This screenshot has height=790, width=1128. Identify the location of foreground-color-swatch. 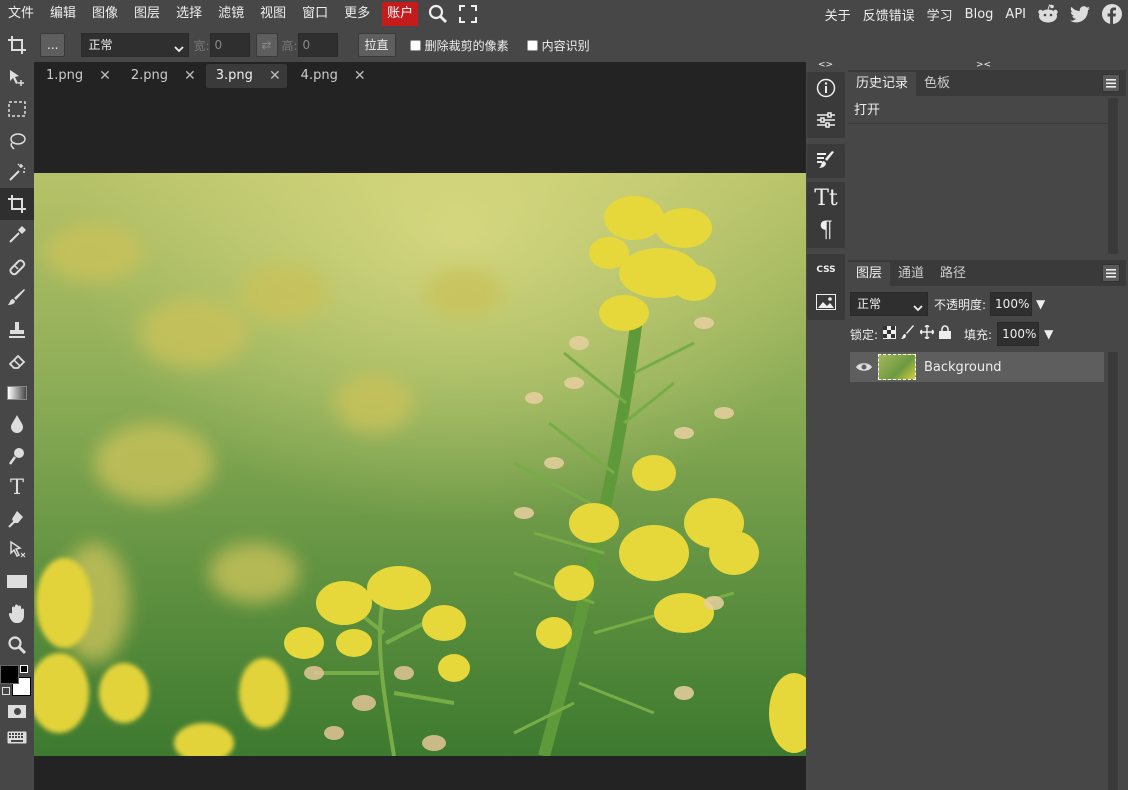
(9, 674).